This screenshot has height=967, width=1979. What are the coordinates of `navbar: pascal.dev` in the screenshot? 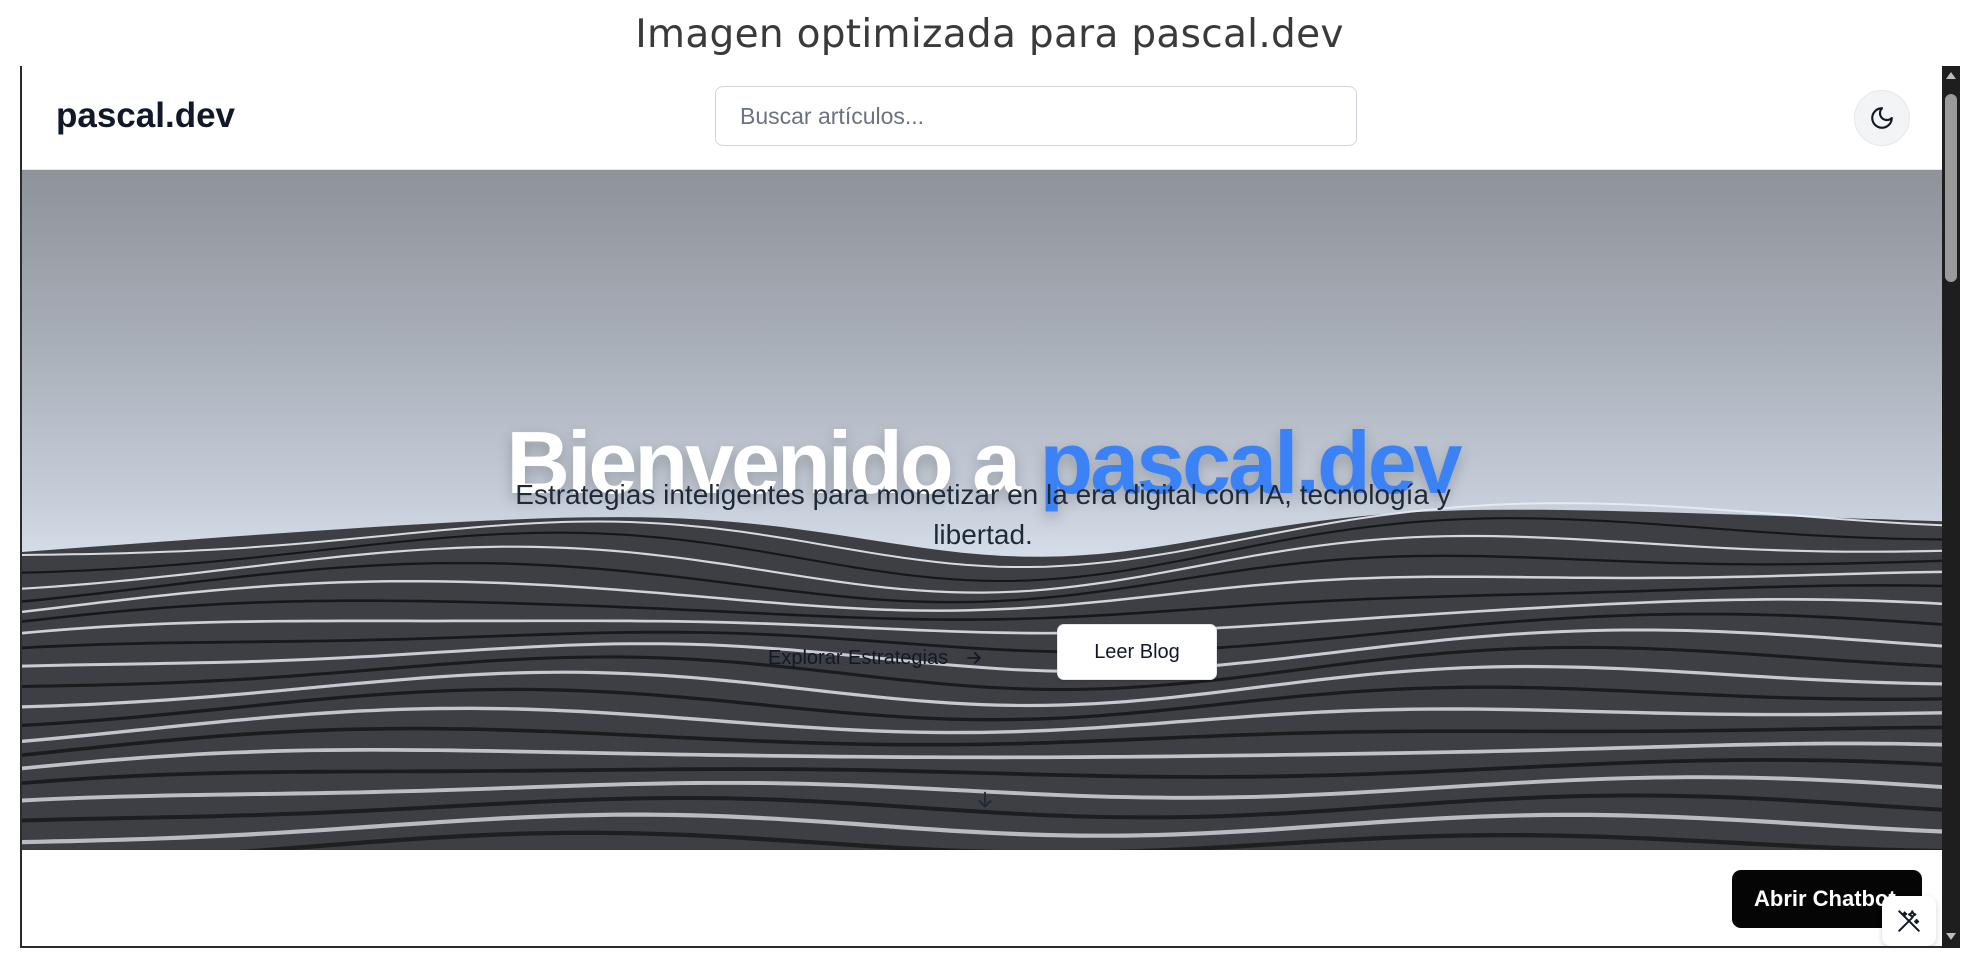 It's located at (982, 118).